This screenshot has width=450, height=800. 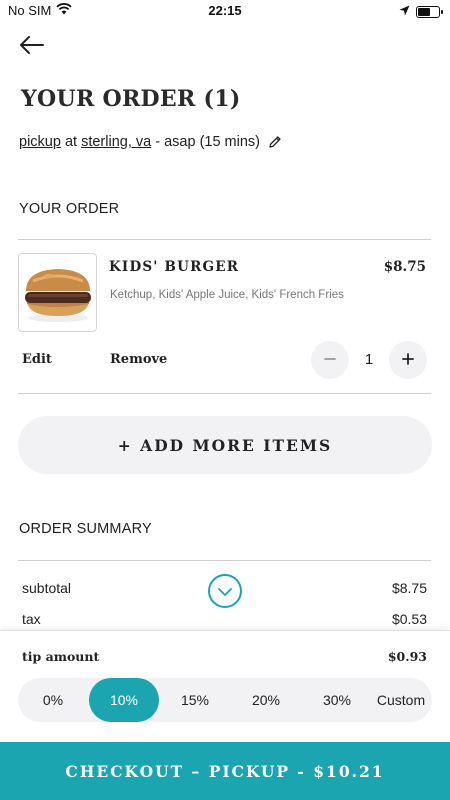 I want to click on plus-icon, so click(x=408, y=360).